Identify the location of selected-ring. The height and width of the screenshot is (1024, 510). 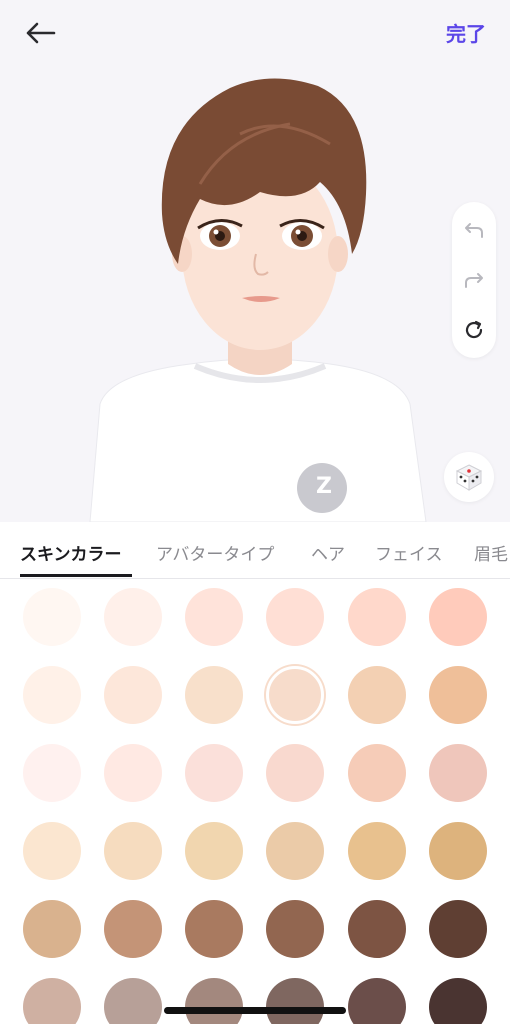
(295, 695).